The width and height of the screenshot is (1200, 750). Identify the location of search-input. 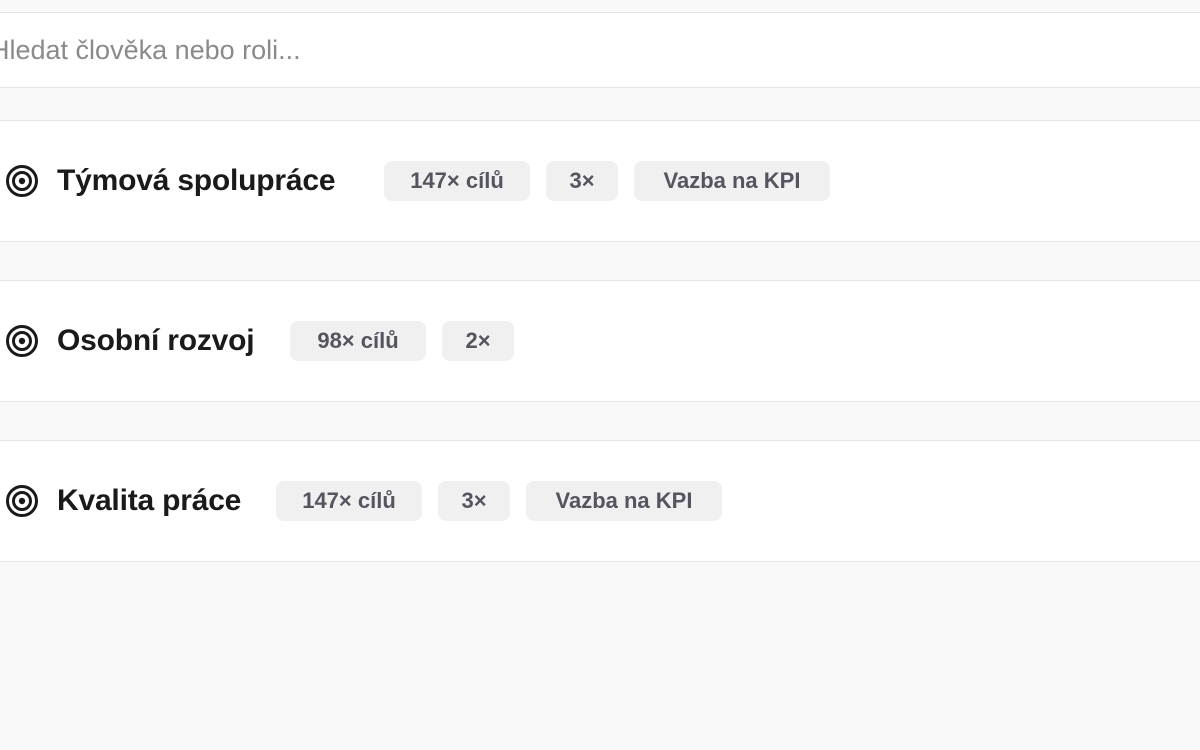
(590, 50).